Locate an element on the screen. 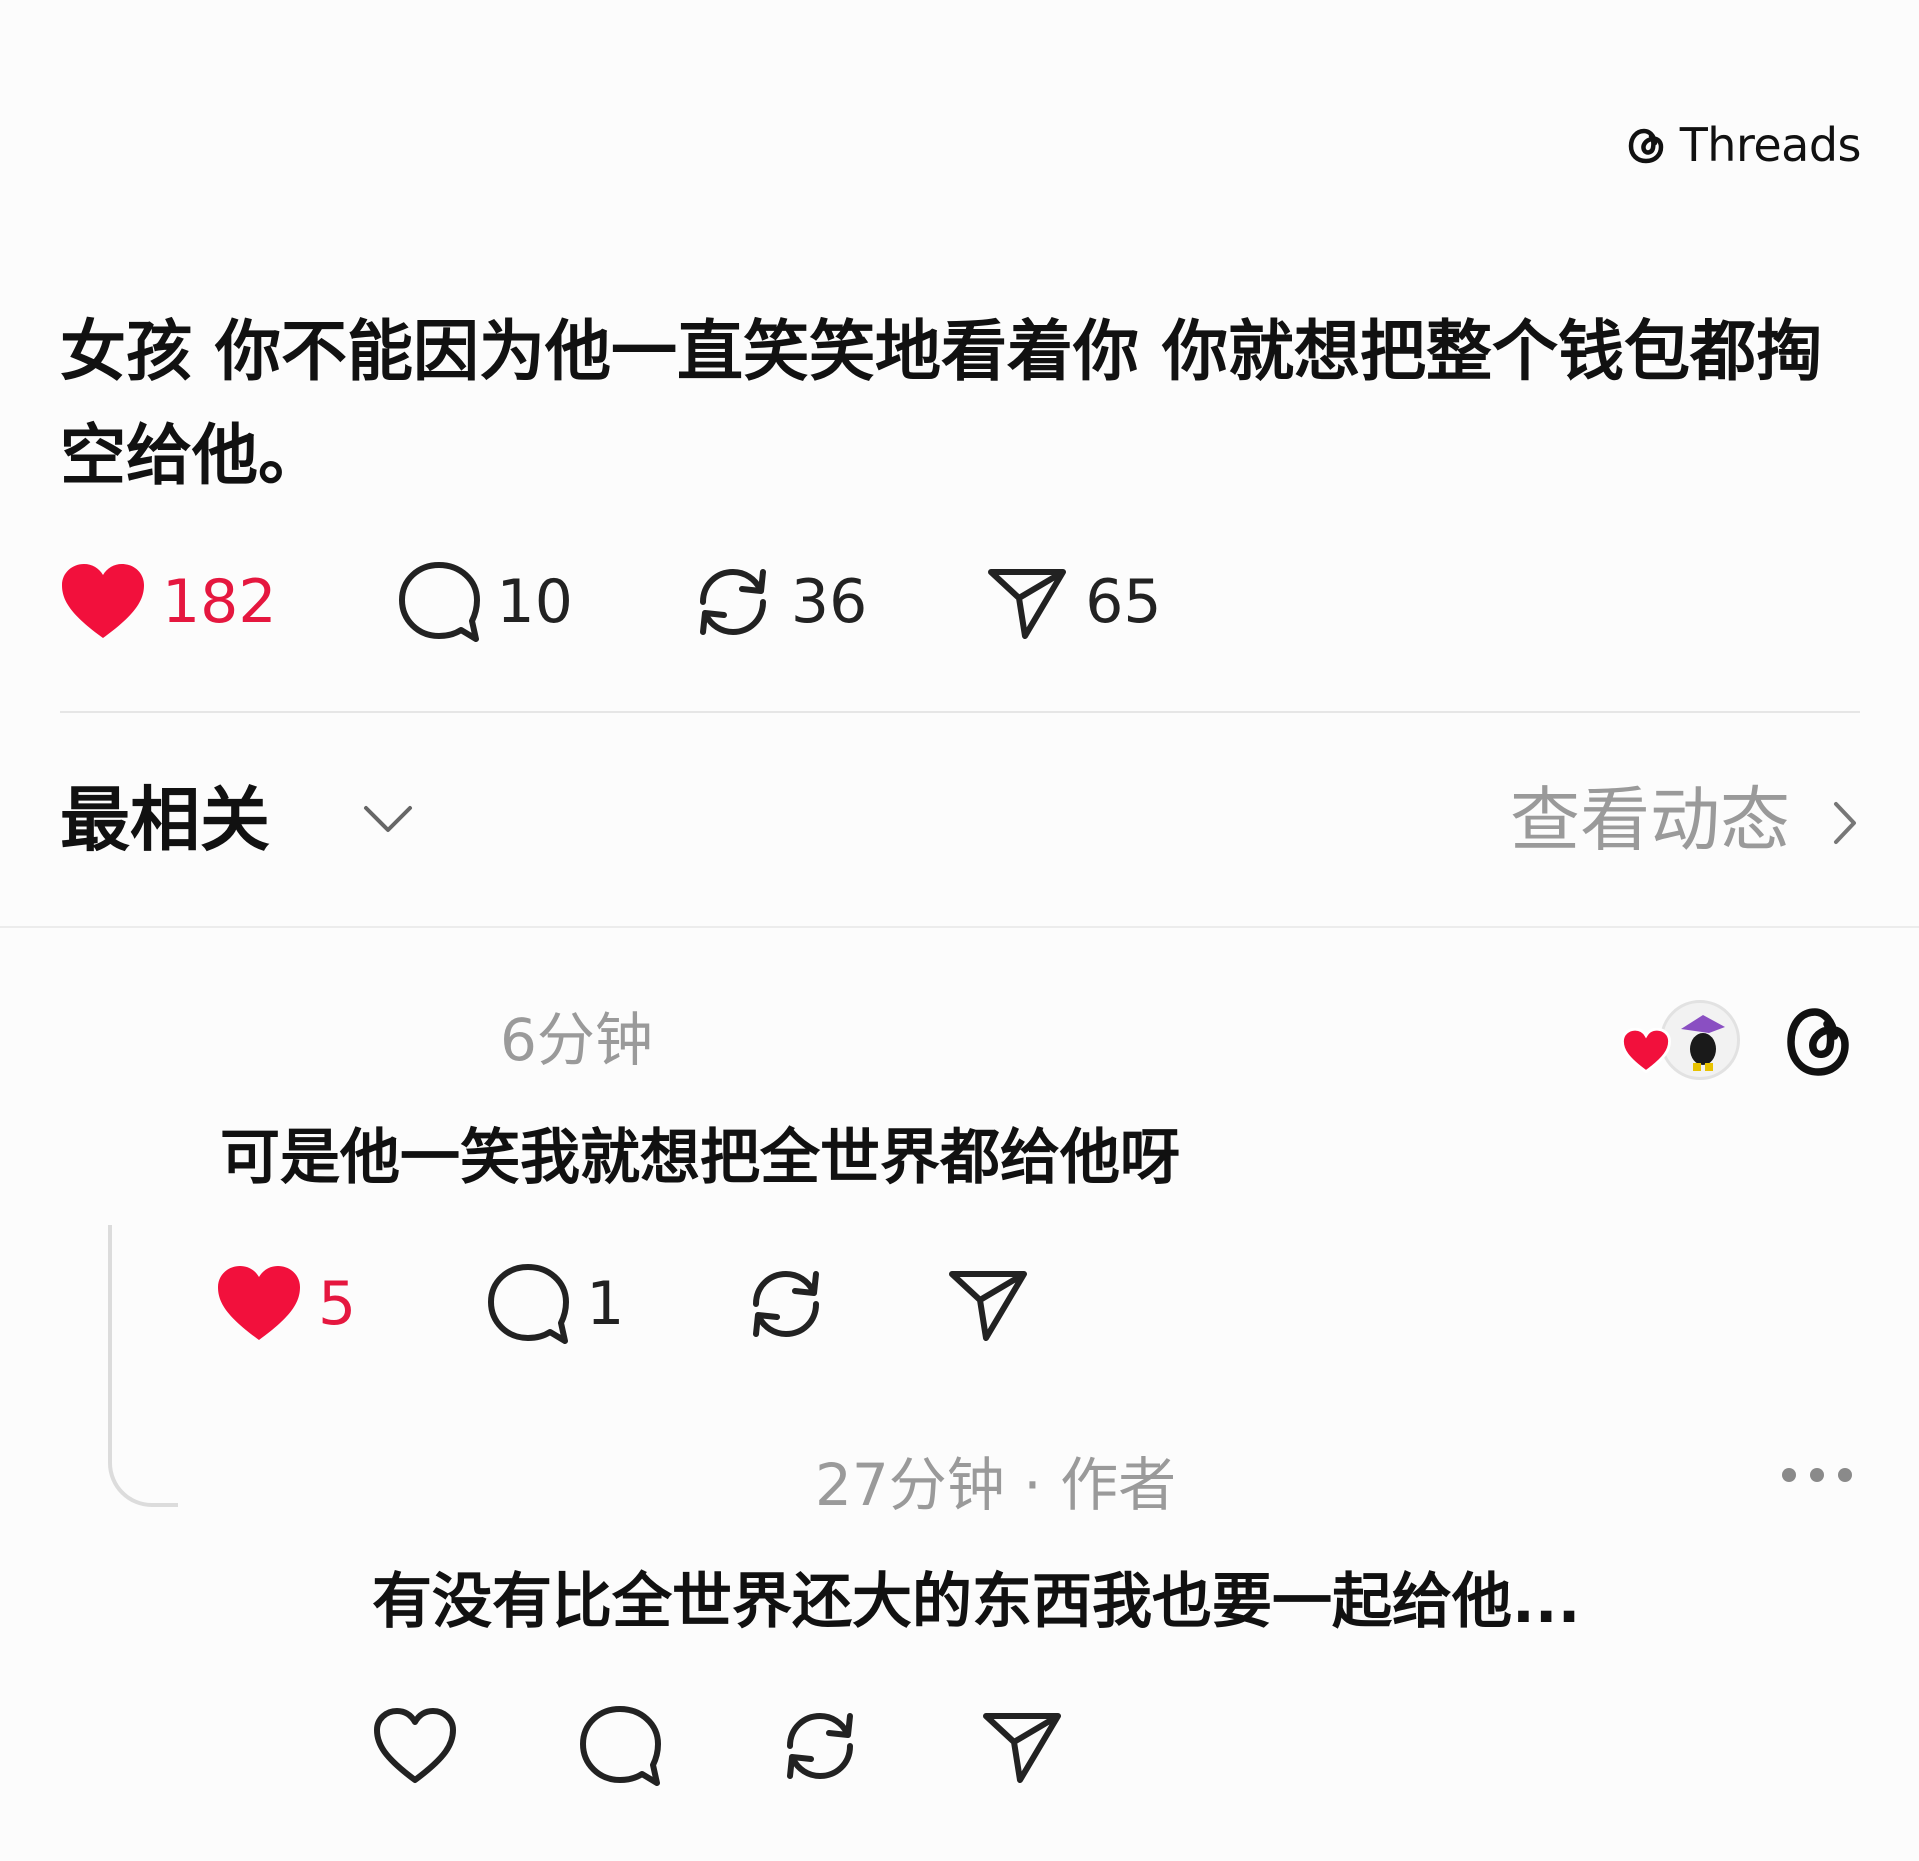 This screenshot has height=1861, width=1919. reply-thread-line is located at coordinates (143, 1366).